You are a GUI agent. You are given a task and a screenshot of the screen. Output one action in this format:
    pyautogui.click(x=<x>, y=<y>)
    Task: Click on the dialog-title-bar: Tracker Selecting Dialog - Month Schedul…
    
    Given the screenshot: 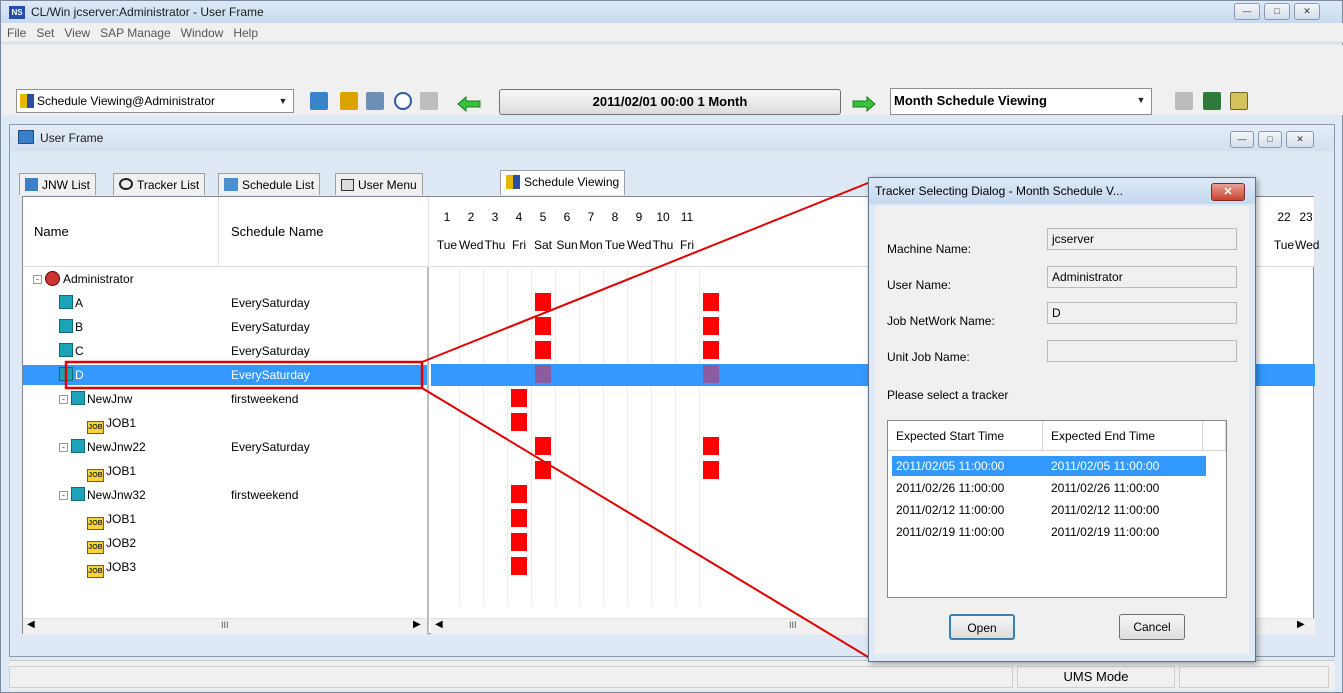 What is the action you would take?
    pyautogui.click(x=1062, y=191)
    